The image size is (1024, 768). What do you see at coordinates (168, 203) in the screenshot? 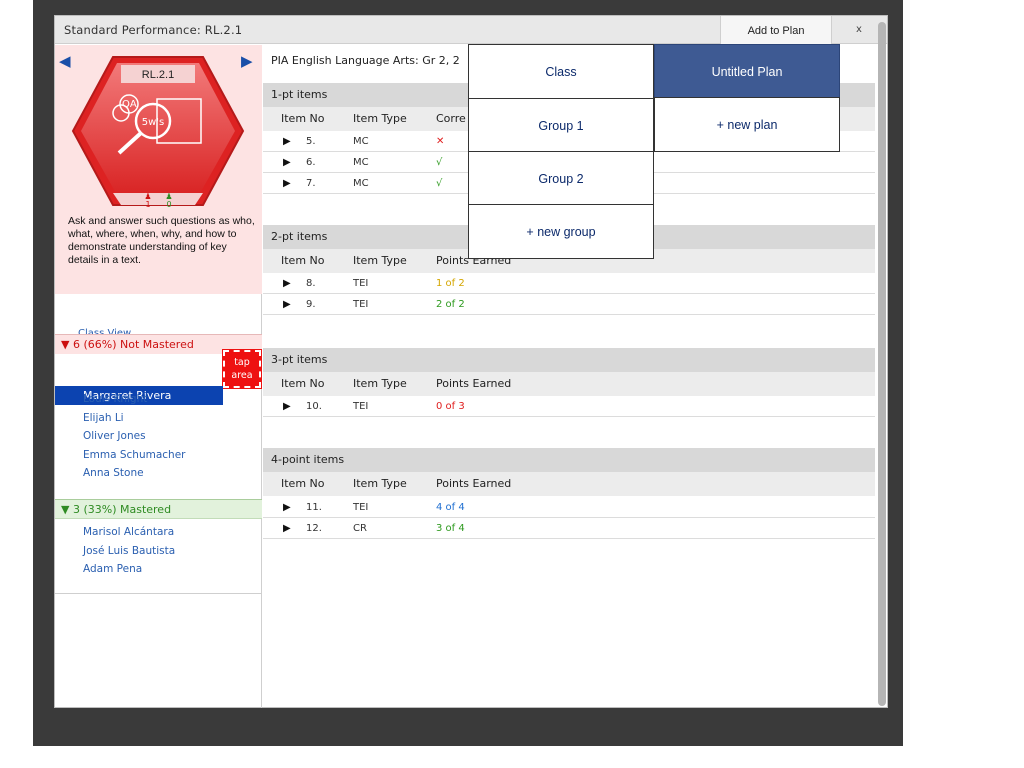
I see `mastered-count: 0` at bounding box center [168, 203].